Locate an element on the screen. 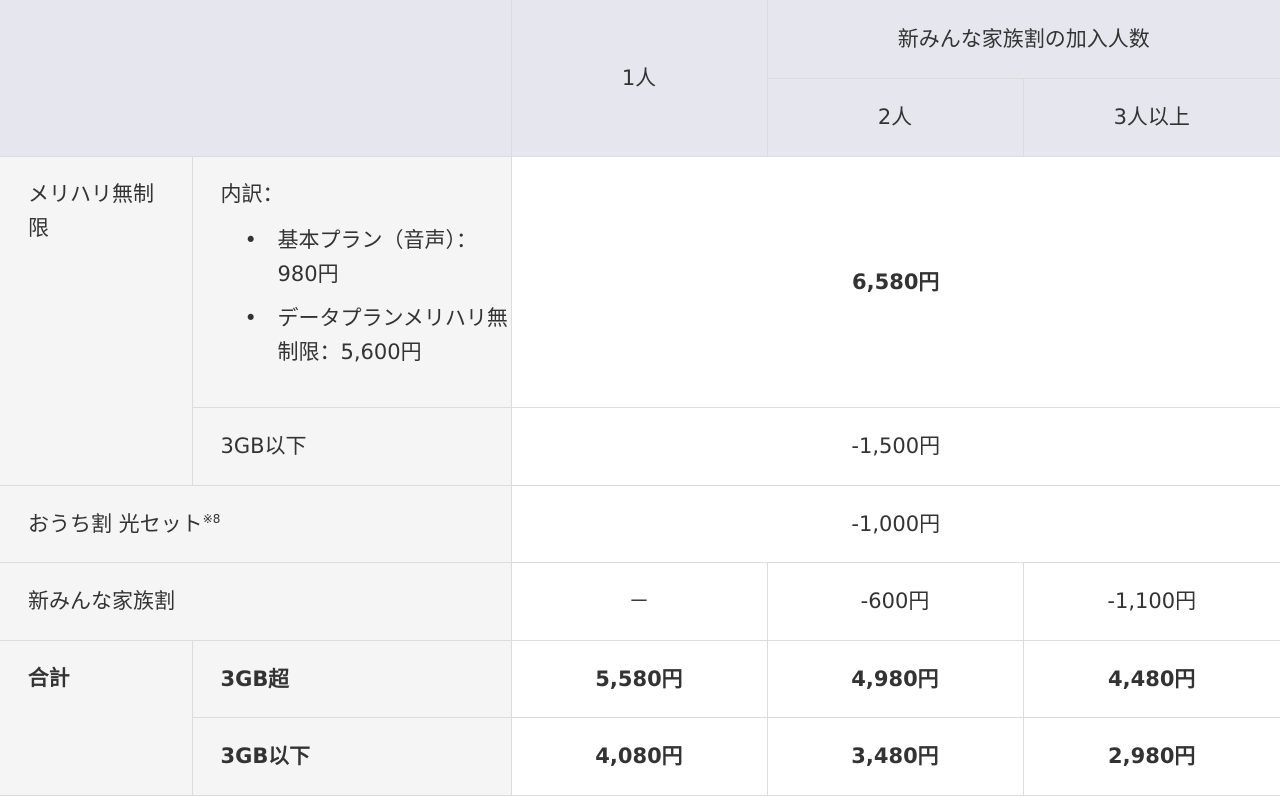 Image resolution: width=1280 pixels, height=796 pixels. family-discount-label: 新みんな家族割 is located at coordinates (256, 601).